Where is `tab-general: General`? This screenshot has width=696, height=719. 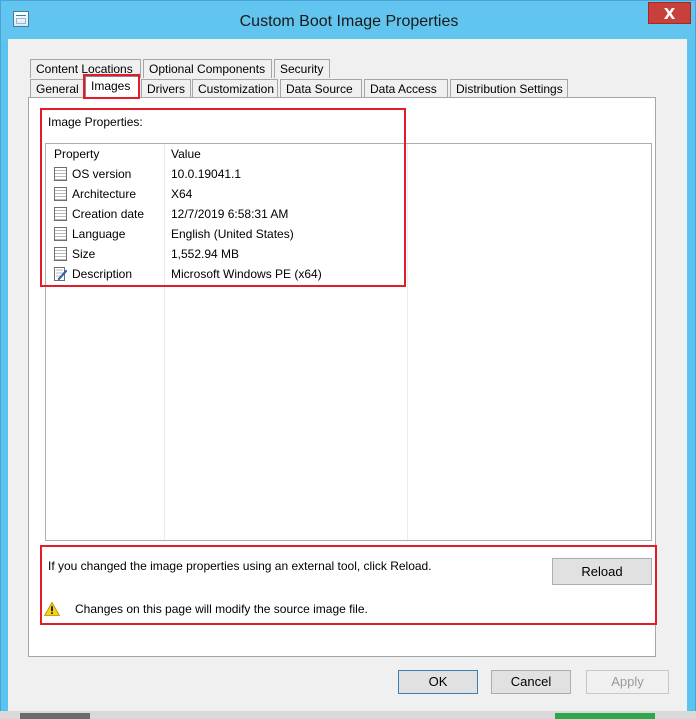
tab-general: General is located at coordinates (57, 88).